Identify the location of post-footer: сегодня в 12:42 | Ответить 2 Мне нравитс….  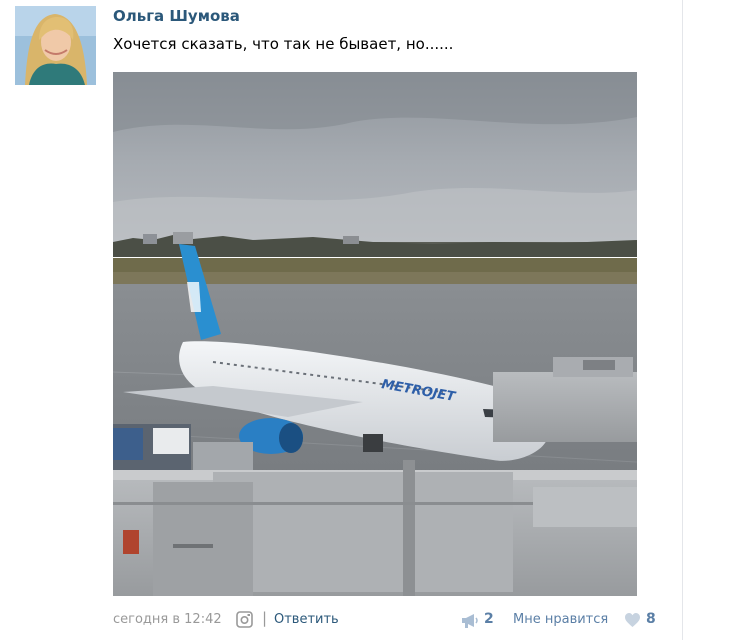
(374, 621).